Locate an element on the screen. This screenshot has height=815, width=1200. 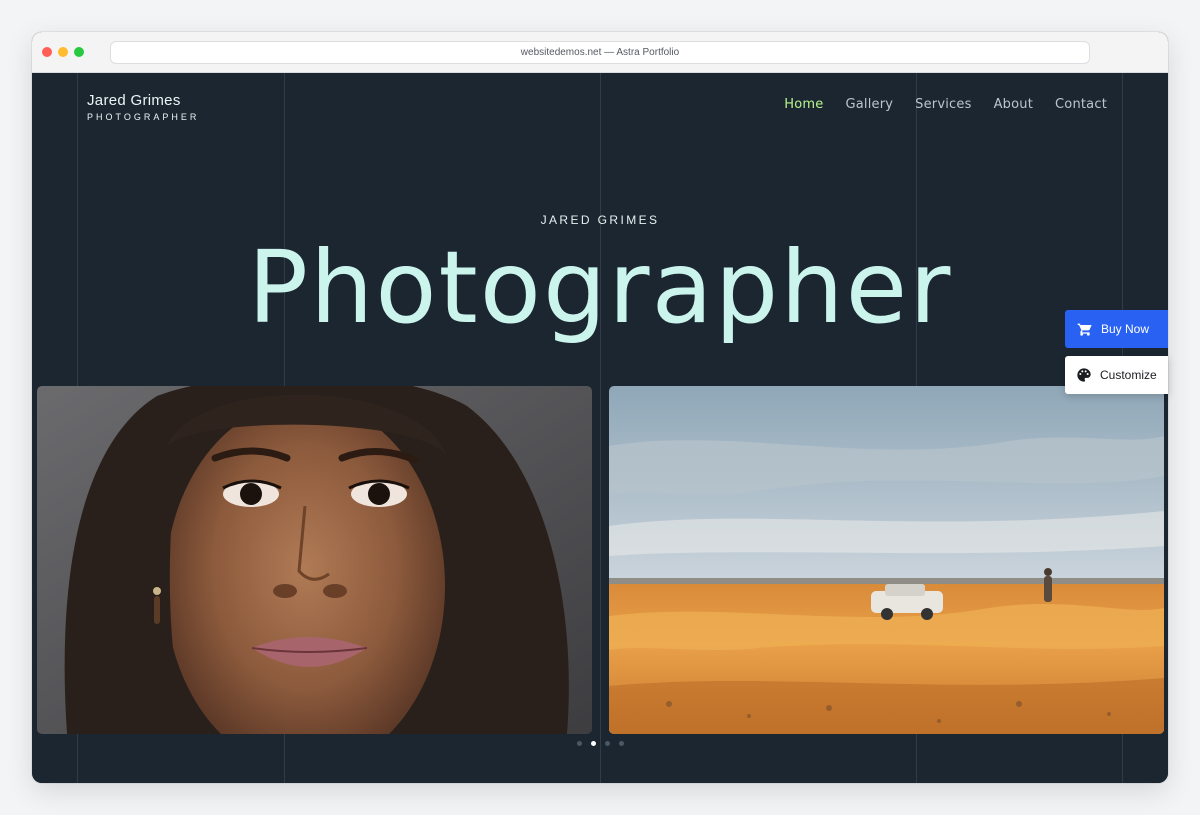
browser-chrome: websitedemos.net — Astra Portfolio is located at coordinates (600, 52).